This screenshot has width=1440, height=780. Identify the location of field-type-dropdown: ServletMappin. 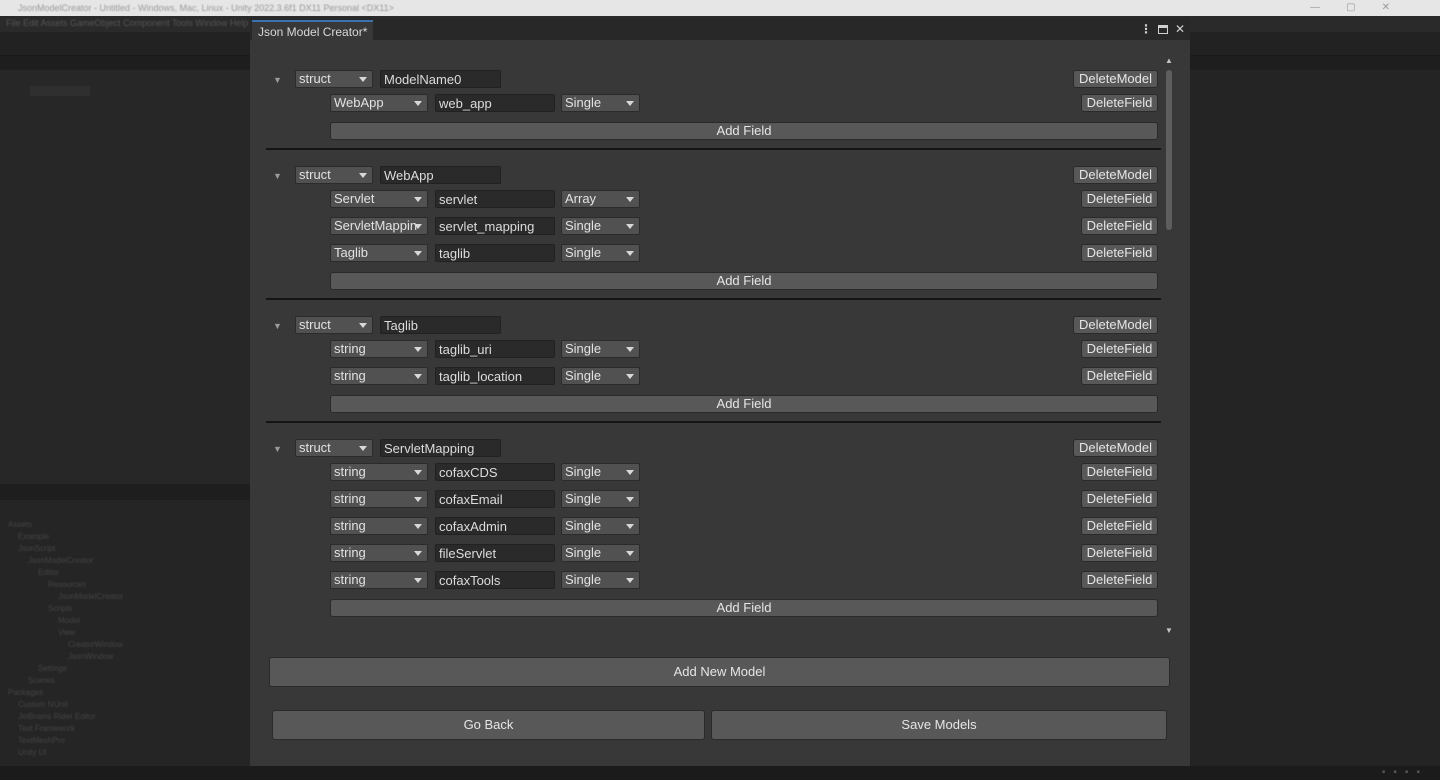
(379, 226).